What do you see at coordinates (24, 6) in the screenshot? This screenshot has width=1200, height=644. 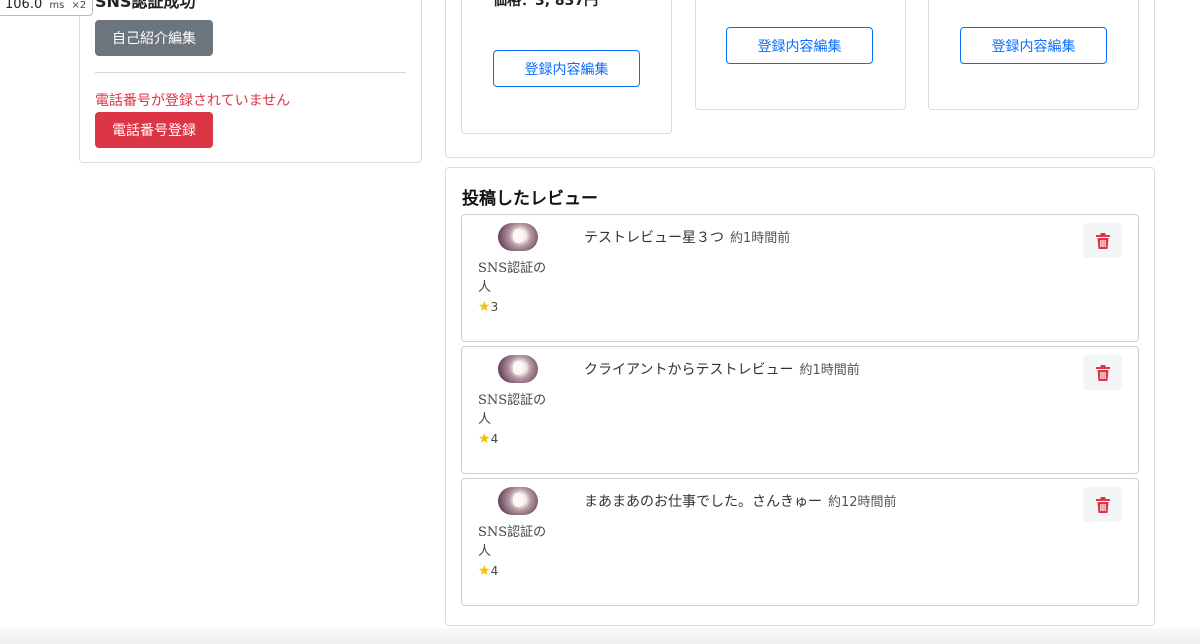 I see `perf-value: 106.0` at bounding box center [24, 6].